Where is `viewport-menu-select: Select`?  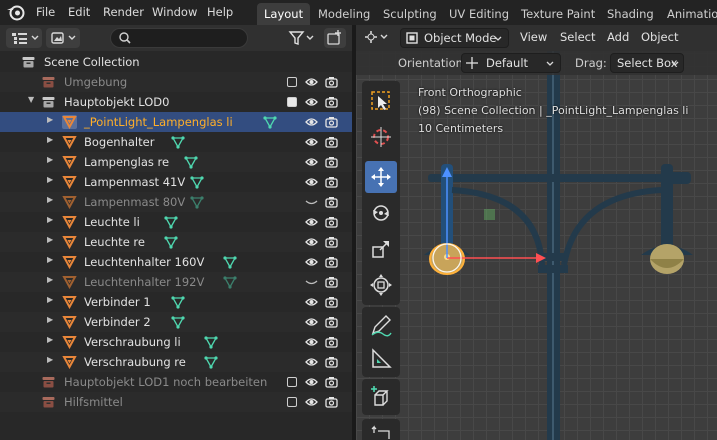
viewport-menu-select: Select is located at coordinates (577, 37).